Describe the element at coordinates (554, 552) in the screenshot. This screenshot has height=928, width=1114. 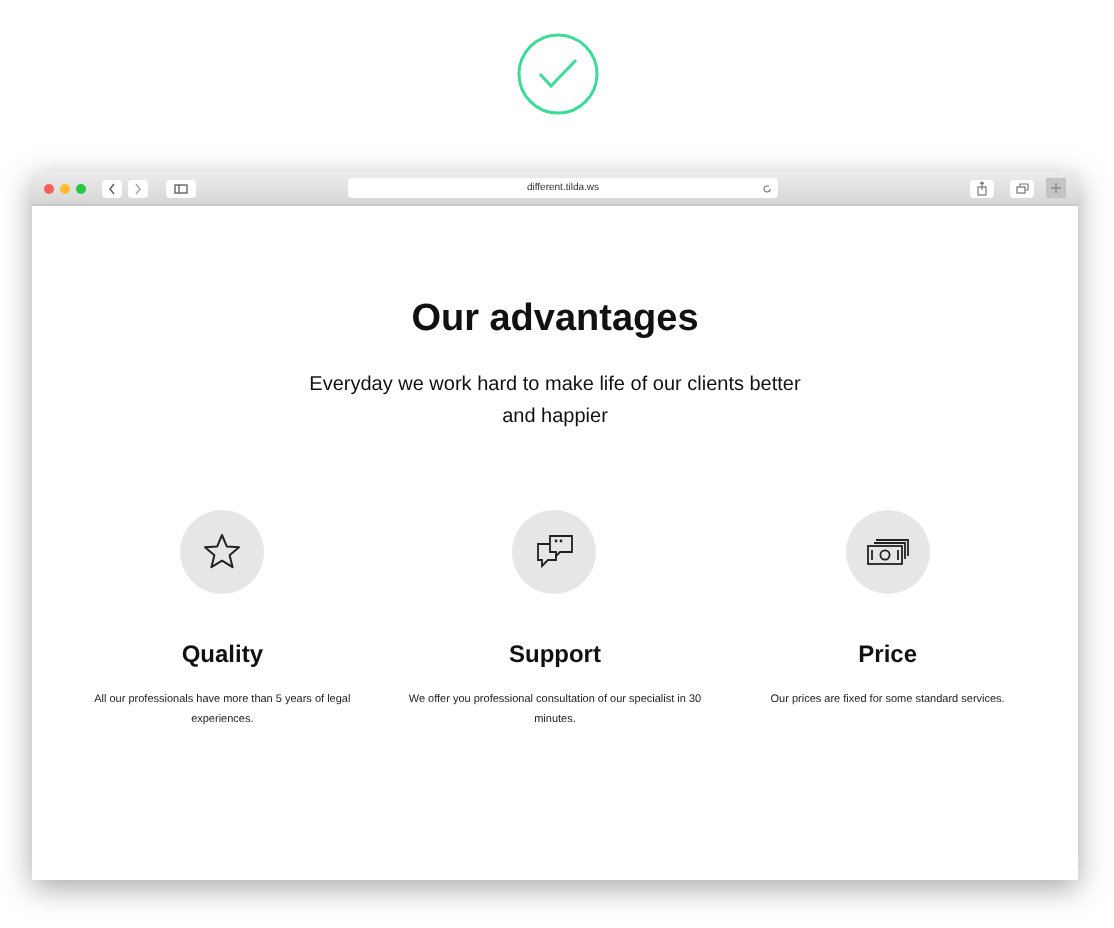
I see `chat-bubbles-icon` at that location.